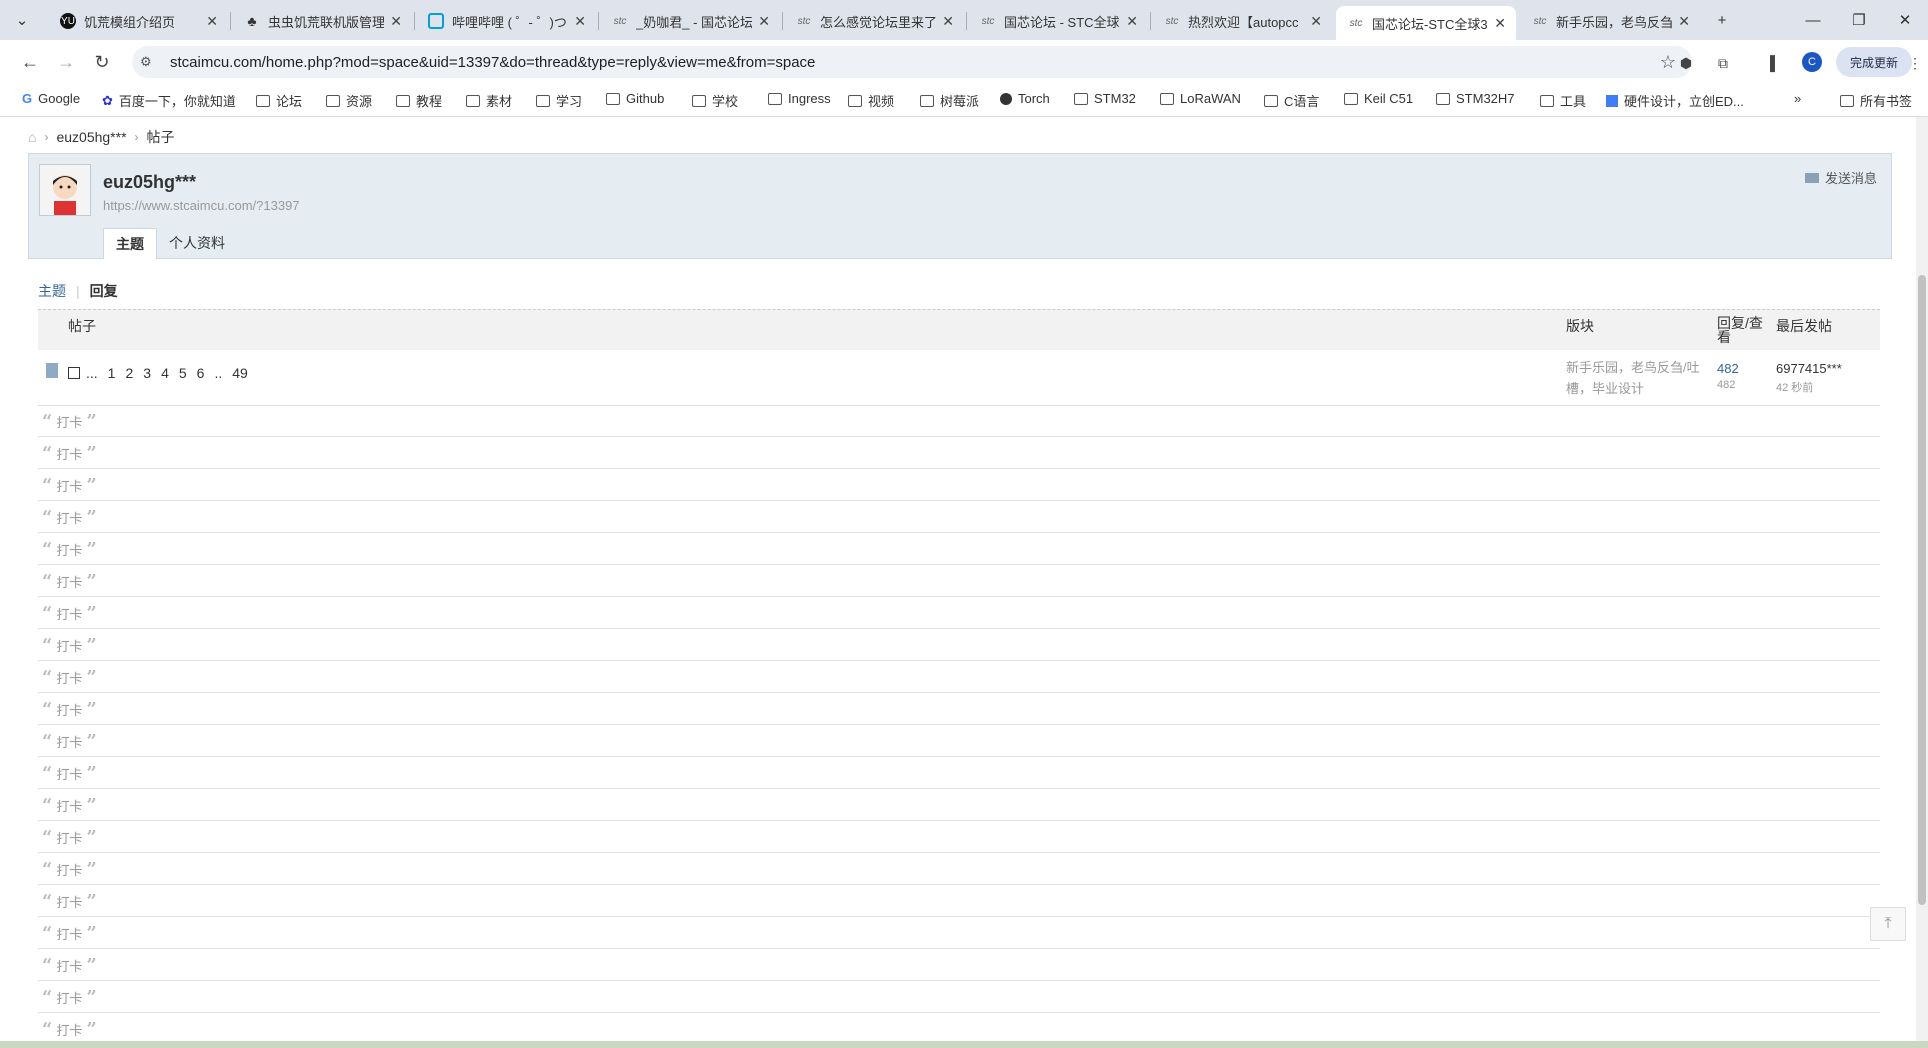  Describe the element at coordinates (74, 373) in the screenshot. I see `checkbox-icon` at that location.